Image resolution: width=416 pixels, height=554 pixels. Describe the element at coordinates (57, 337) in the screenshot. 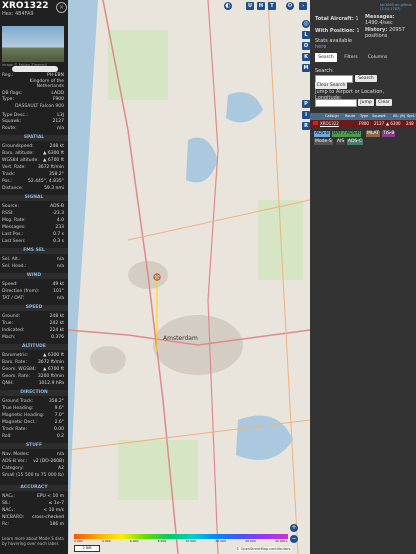

I see `mach-value: 0.376` at that location.